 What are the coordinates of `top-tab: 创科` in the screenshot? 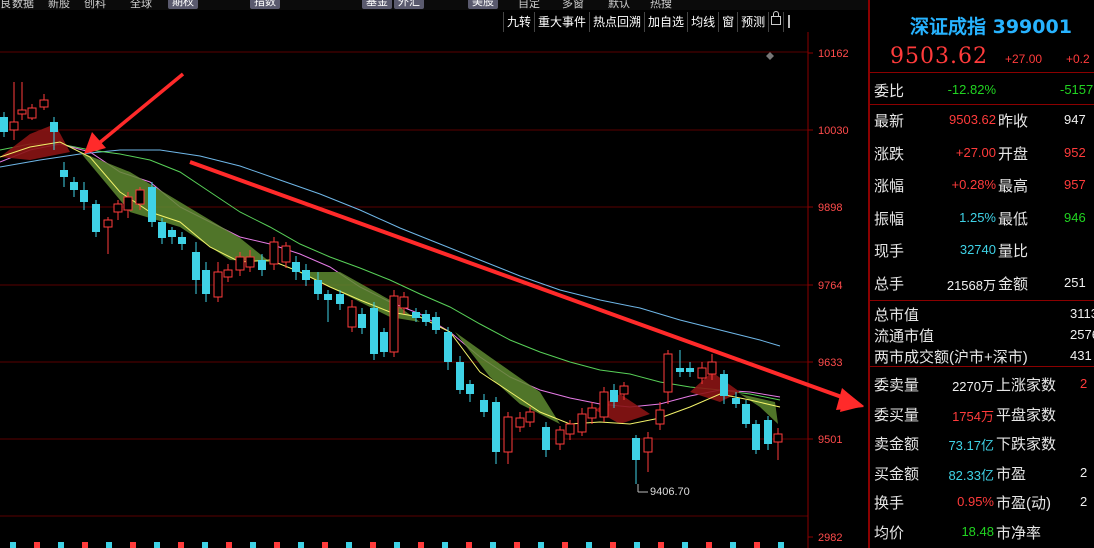 It's located at (95, 5).